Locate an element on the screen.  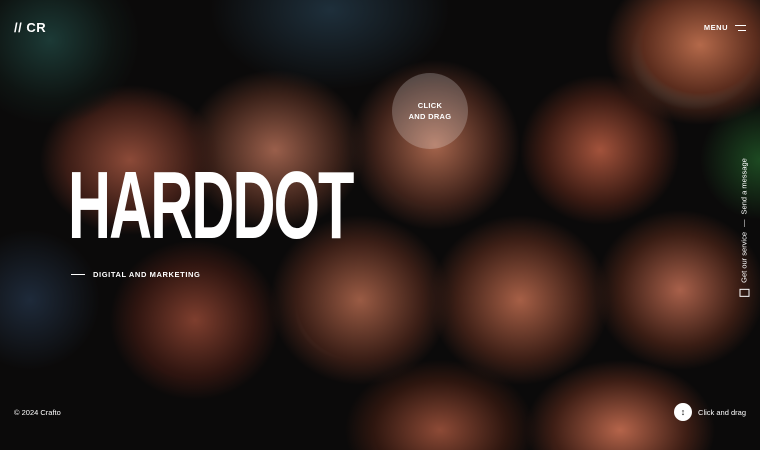
hamburger-icon is located at coordinates (740, 27).